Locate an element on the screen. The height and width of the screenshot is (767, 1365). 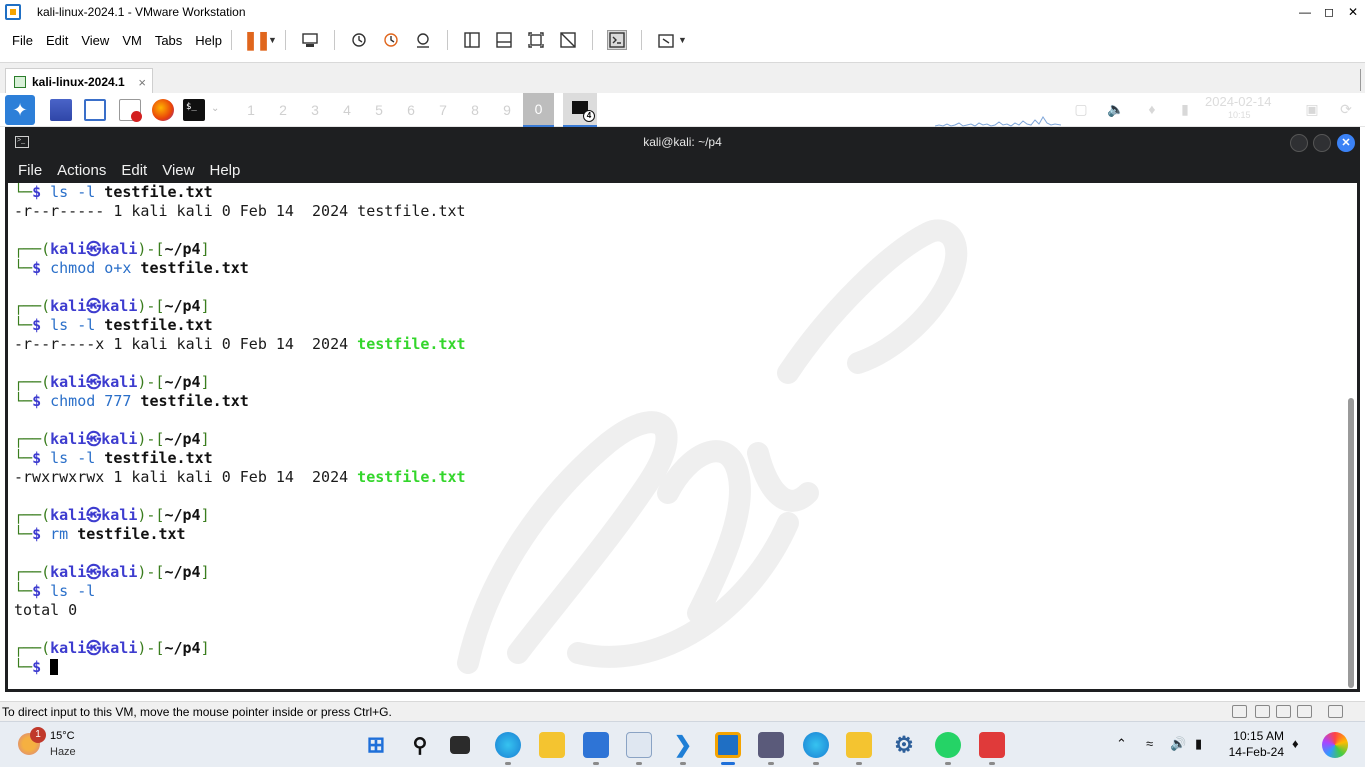
sidebar-toggle-icon is located at coordinates (472, 40).